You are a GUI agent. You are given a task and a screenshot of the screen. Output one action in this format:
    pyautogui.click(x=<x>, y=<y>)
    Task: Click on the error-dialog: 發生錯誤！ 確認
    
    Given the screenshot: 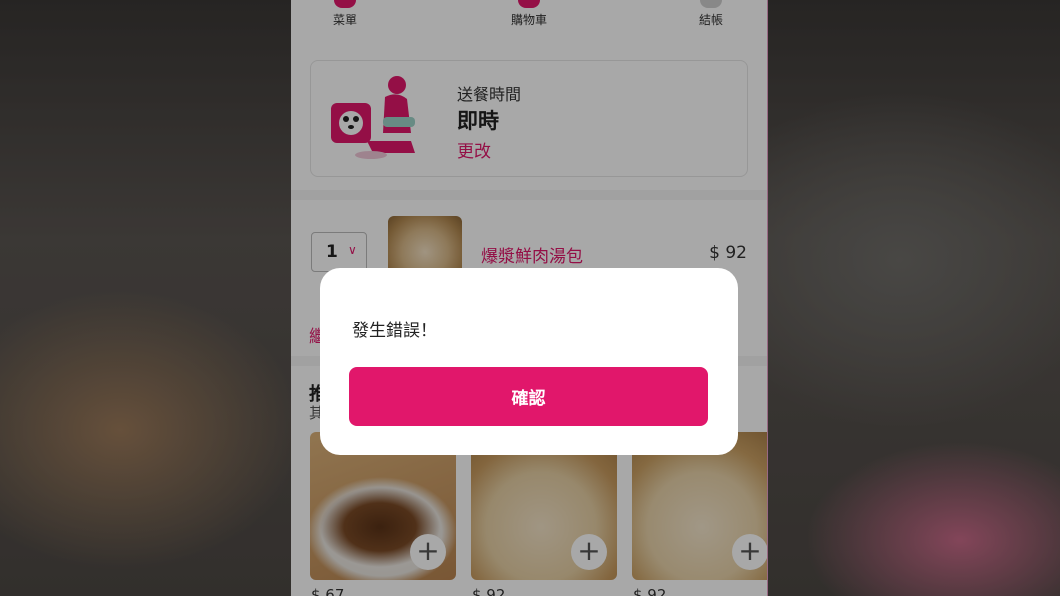 What is the action you would take?
    pyautogui.click(x=529, y=361)
    